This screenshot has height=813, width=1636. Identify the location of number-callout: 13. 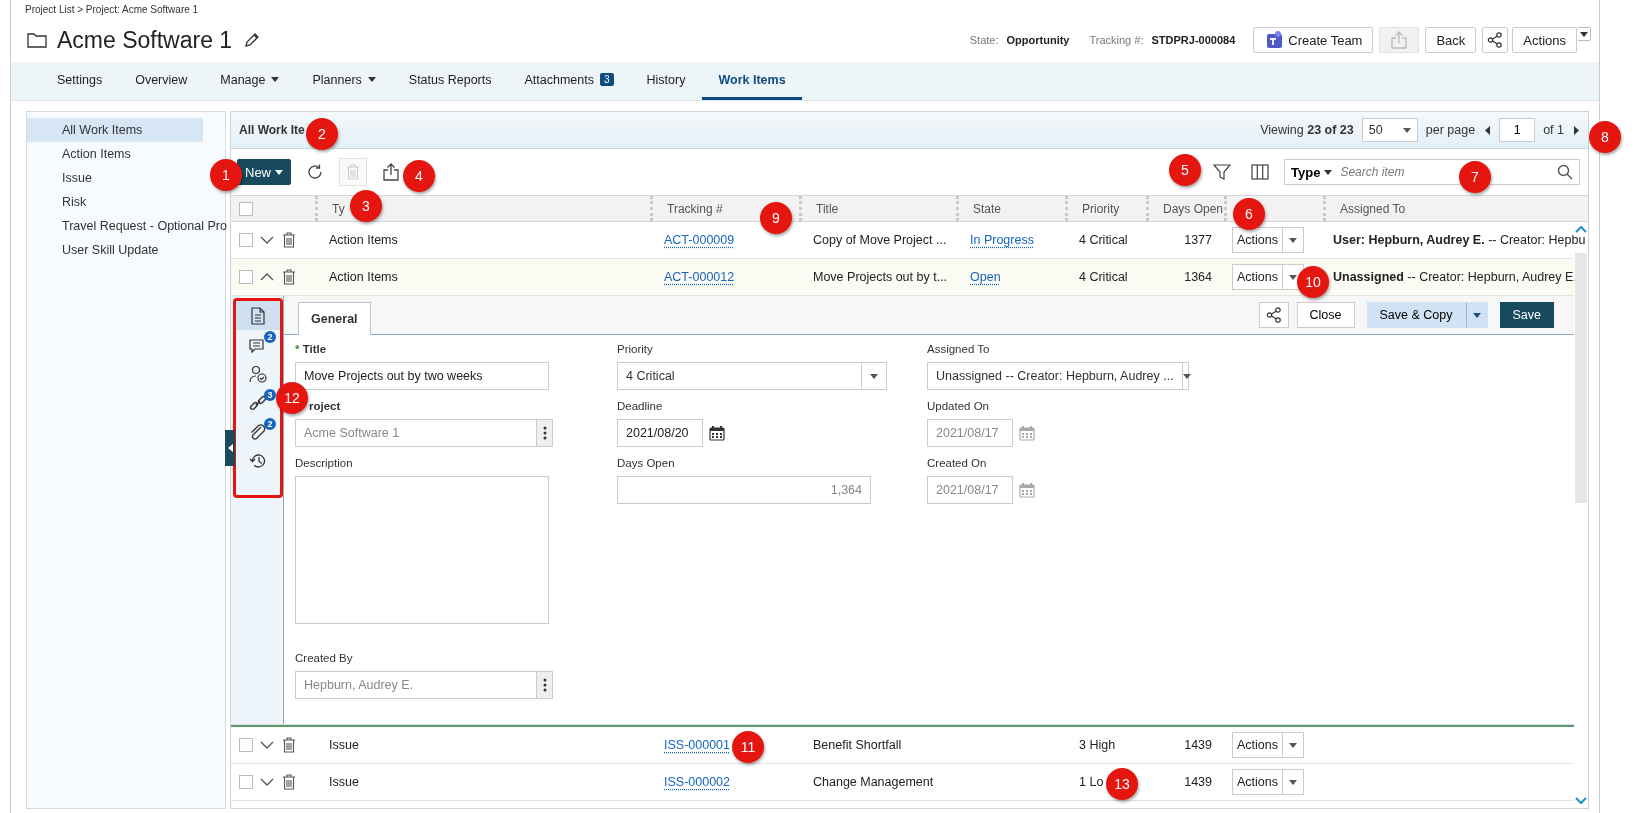
(1122, 784).